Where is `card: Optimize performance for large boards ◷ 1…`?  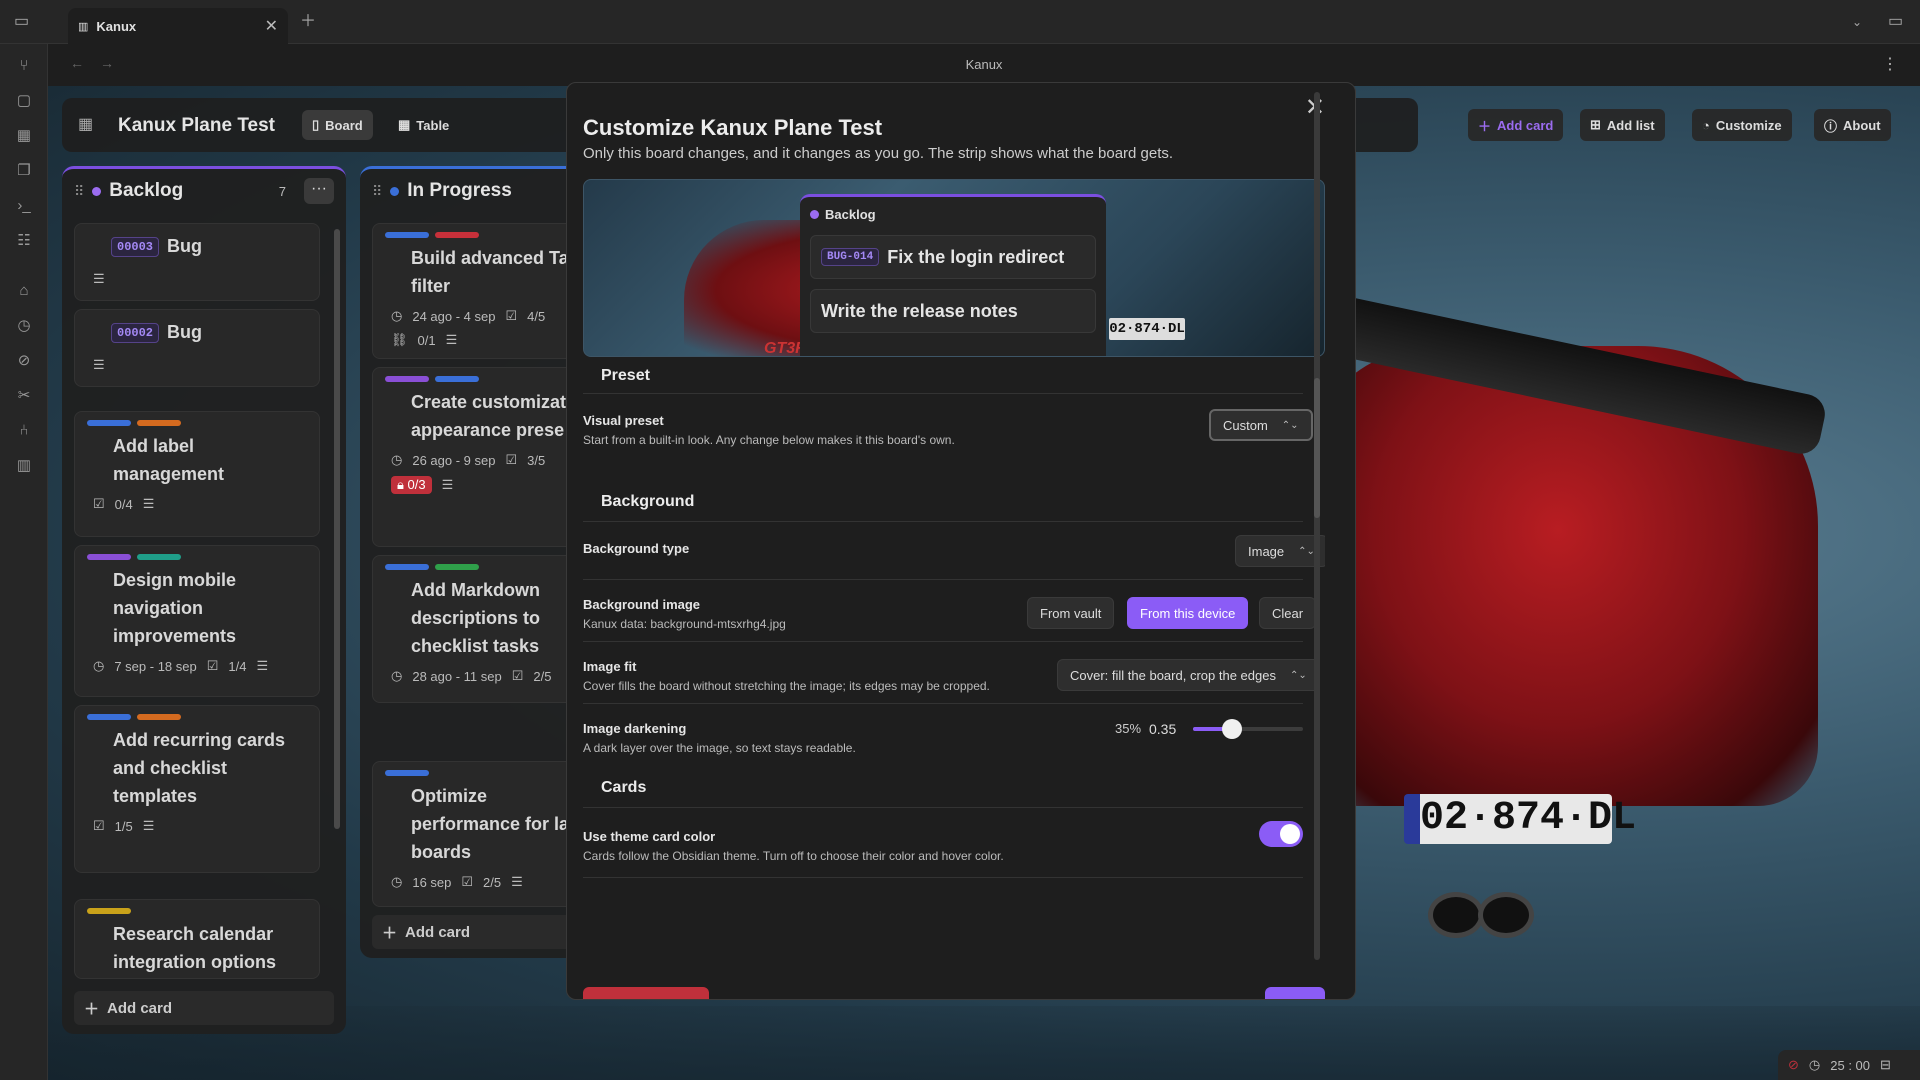 card: Optimize performance for large boards ◷ 1… is located at coordinates (476, 834).